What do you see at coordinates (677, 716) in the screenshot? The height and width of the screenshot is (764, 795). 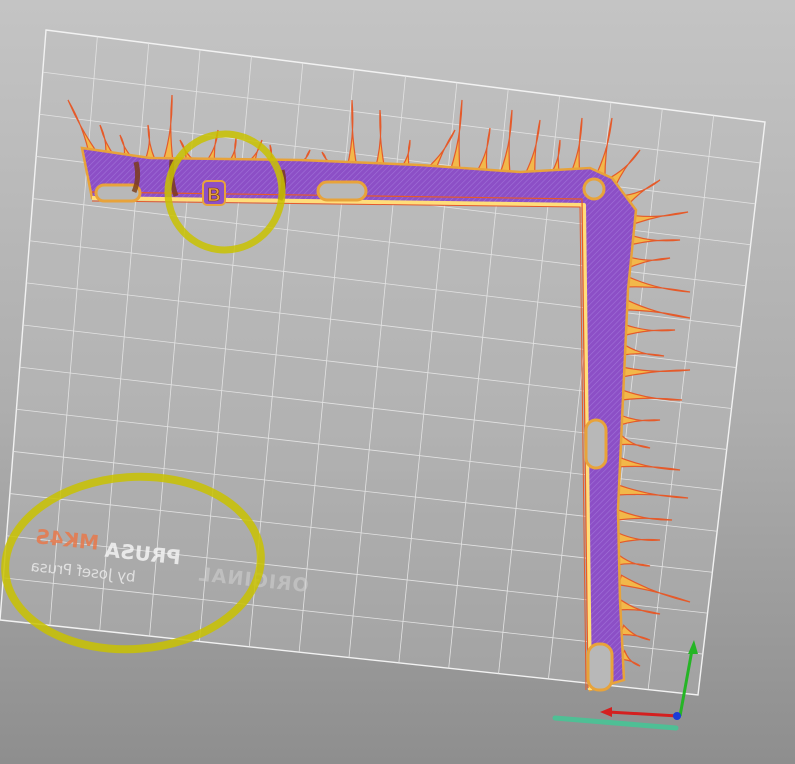 I see `axis-z` at bounding box center [677, 716].